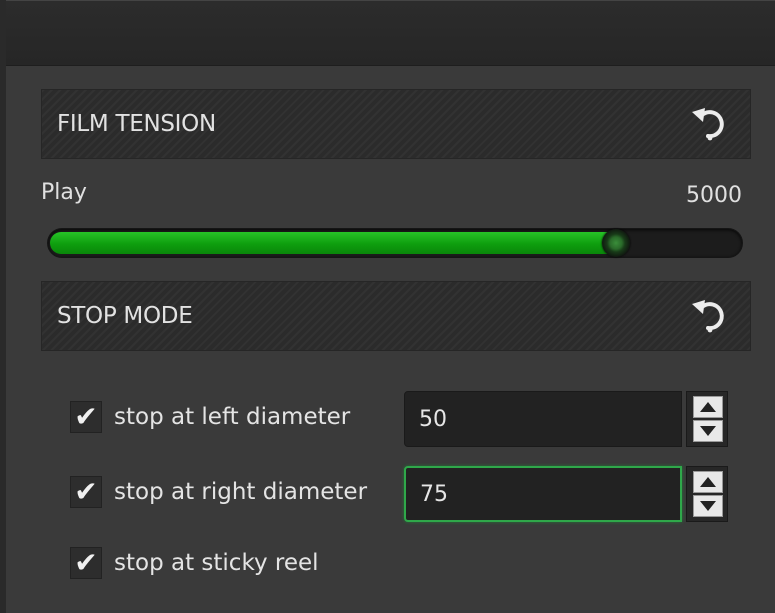  Describe the element at coordinates (714, 195) in the screenshot. I see `play-value: 5000` at that location.